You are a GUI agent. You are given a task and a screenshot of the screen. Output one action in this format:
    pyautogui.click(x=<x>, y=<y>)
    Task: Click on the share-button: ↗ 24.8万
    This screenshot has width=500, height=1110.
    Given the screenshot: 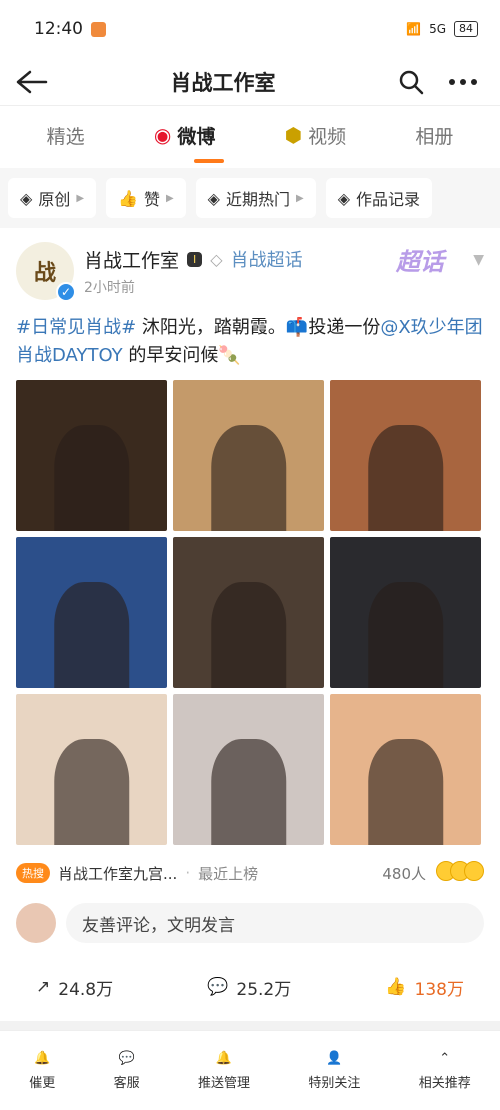 What is the action you would take?
    pyautogui.click(x=74, y=987)
    